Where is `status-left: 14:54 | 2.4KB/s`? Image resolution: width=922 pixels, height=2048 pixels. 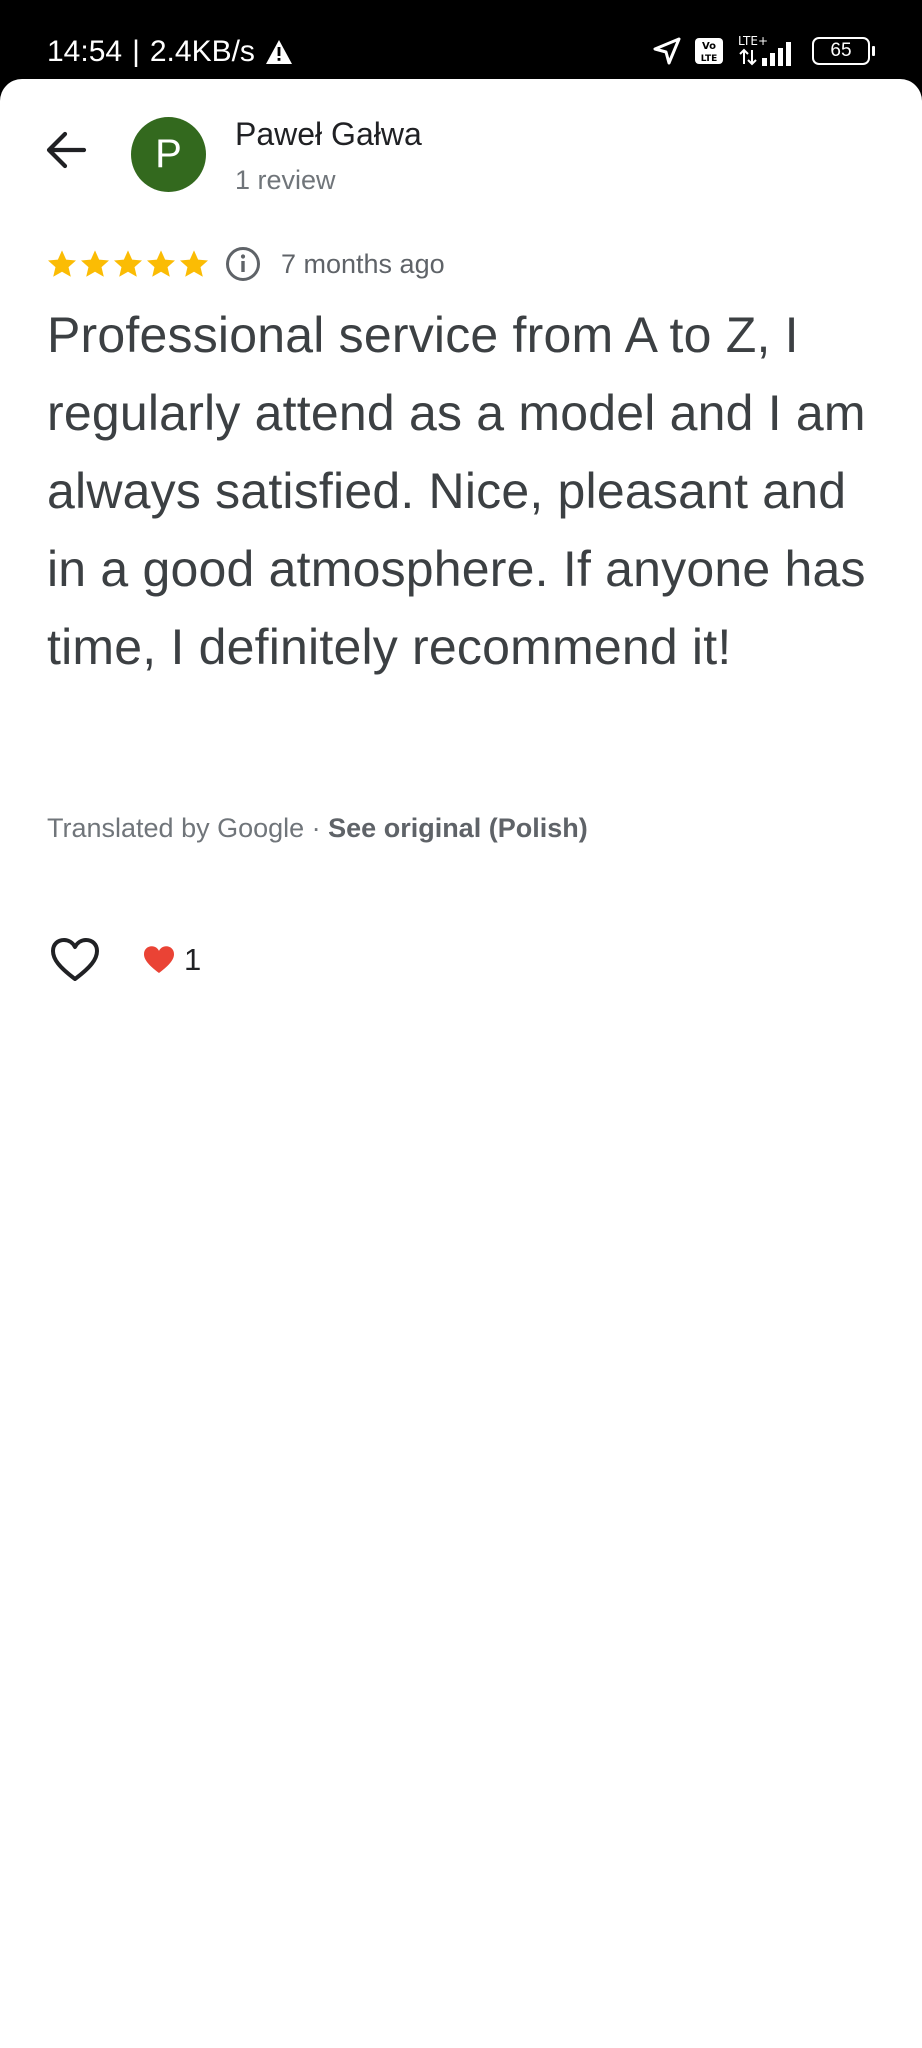 status-left: 14:54 | 2.4KB/s is located at coordinates (170, 52).